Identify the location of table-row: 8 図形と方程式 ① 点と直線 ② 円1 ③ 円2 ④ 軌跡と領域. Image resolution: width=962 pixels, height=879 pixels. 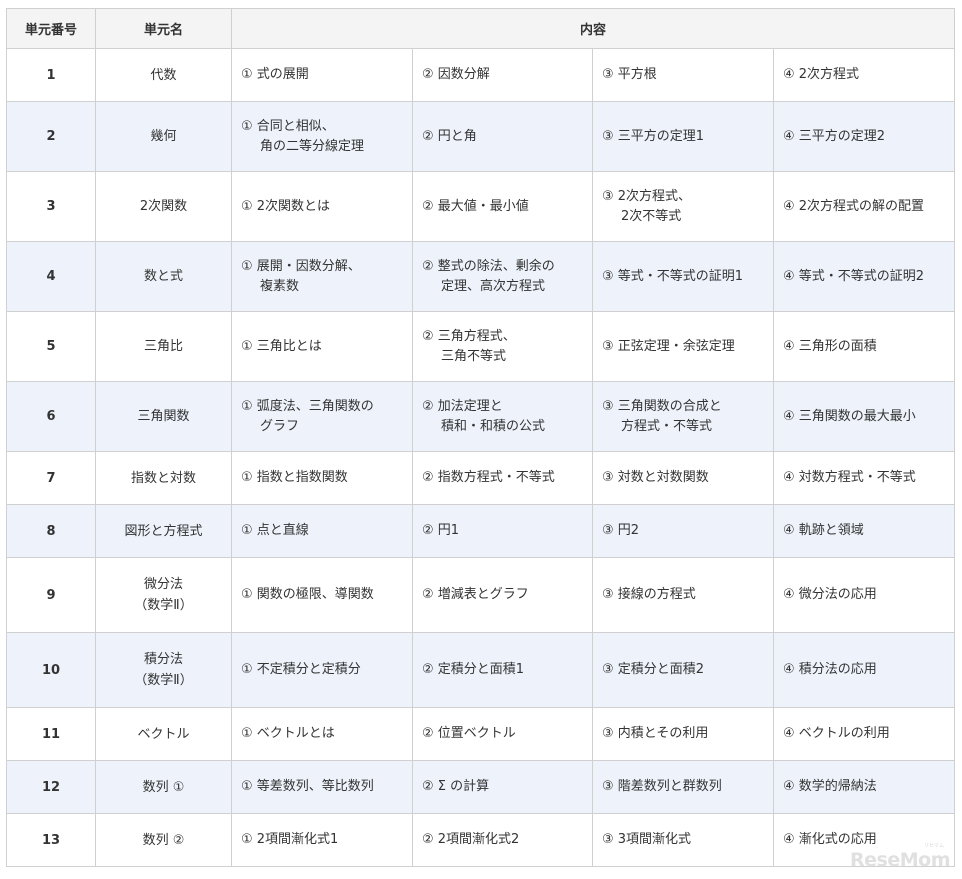
(481, 531).